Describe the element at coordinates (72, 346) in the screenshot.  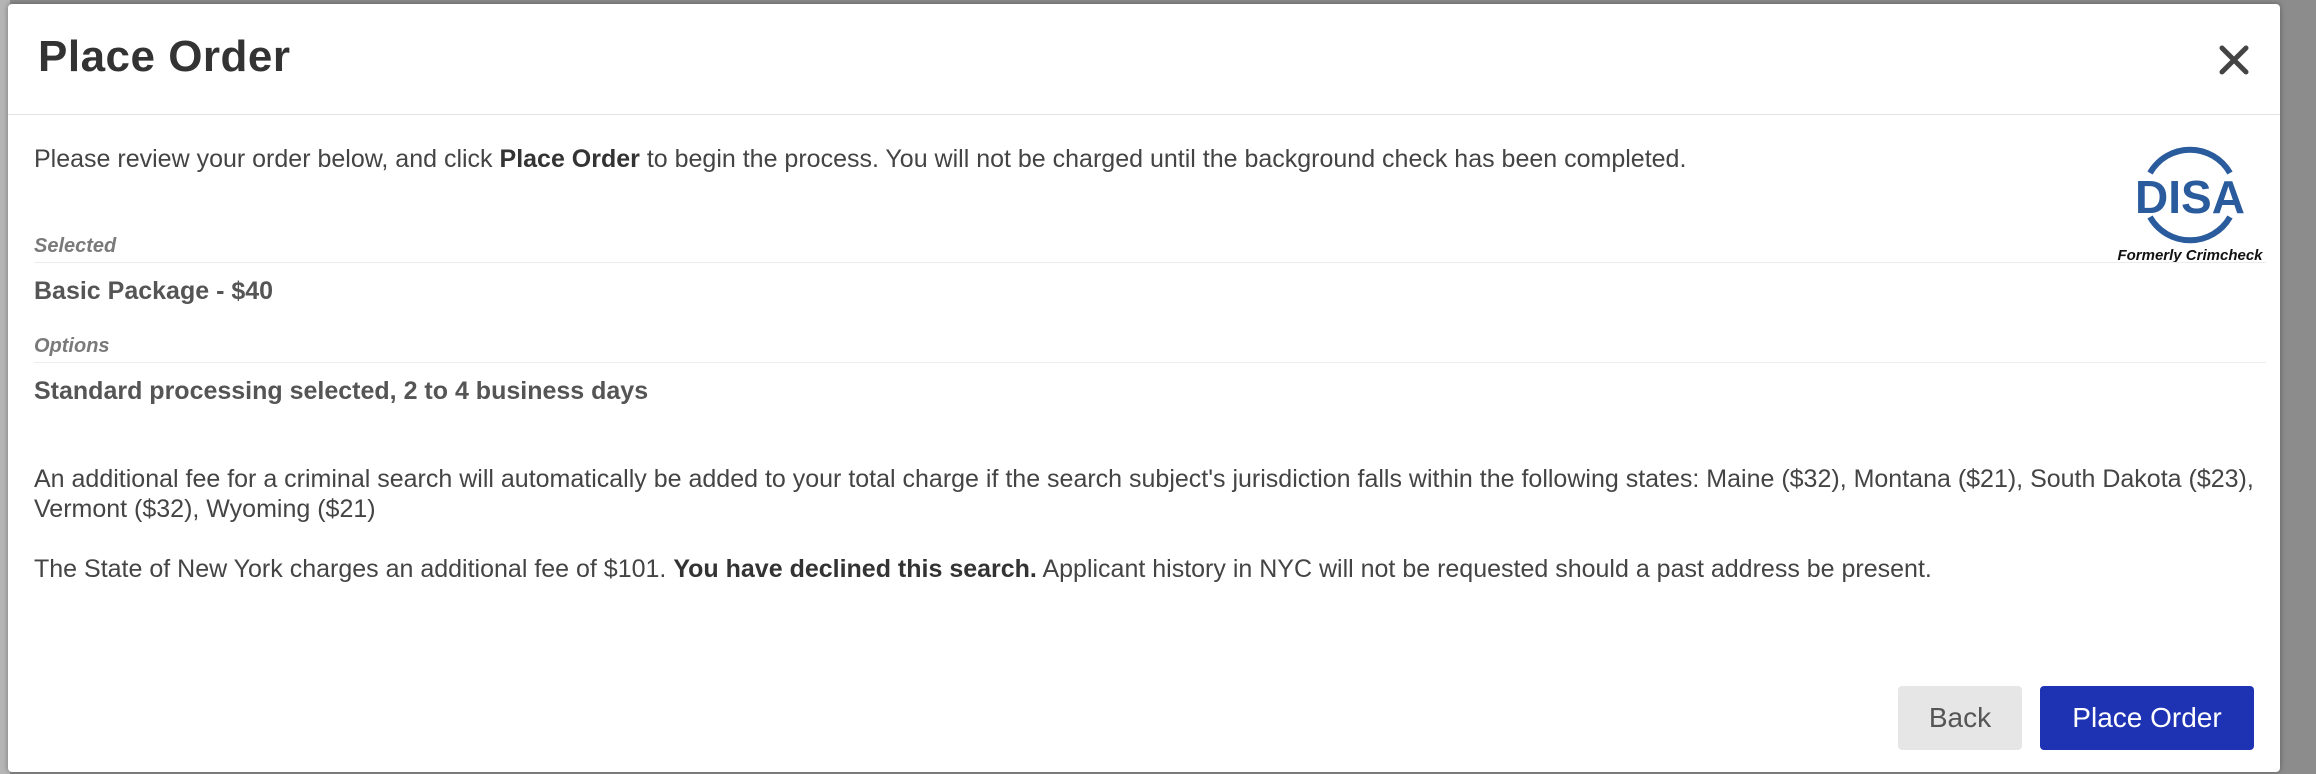
I see `options-label: Options` at that location.